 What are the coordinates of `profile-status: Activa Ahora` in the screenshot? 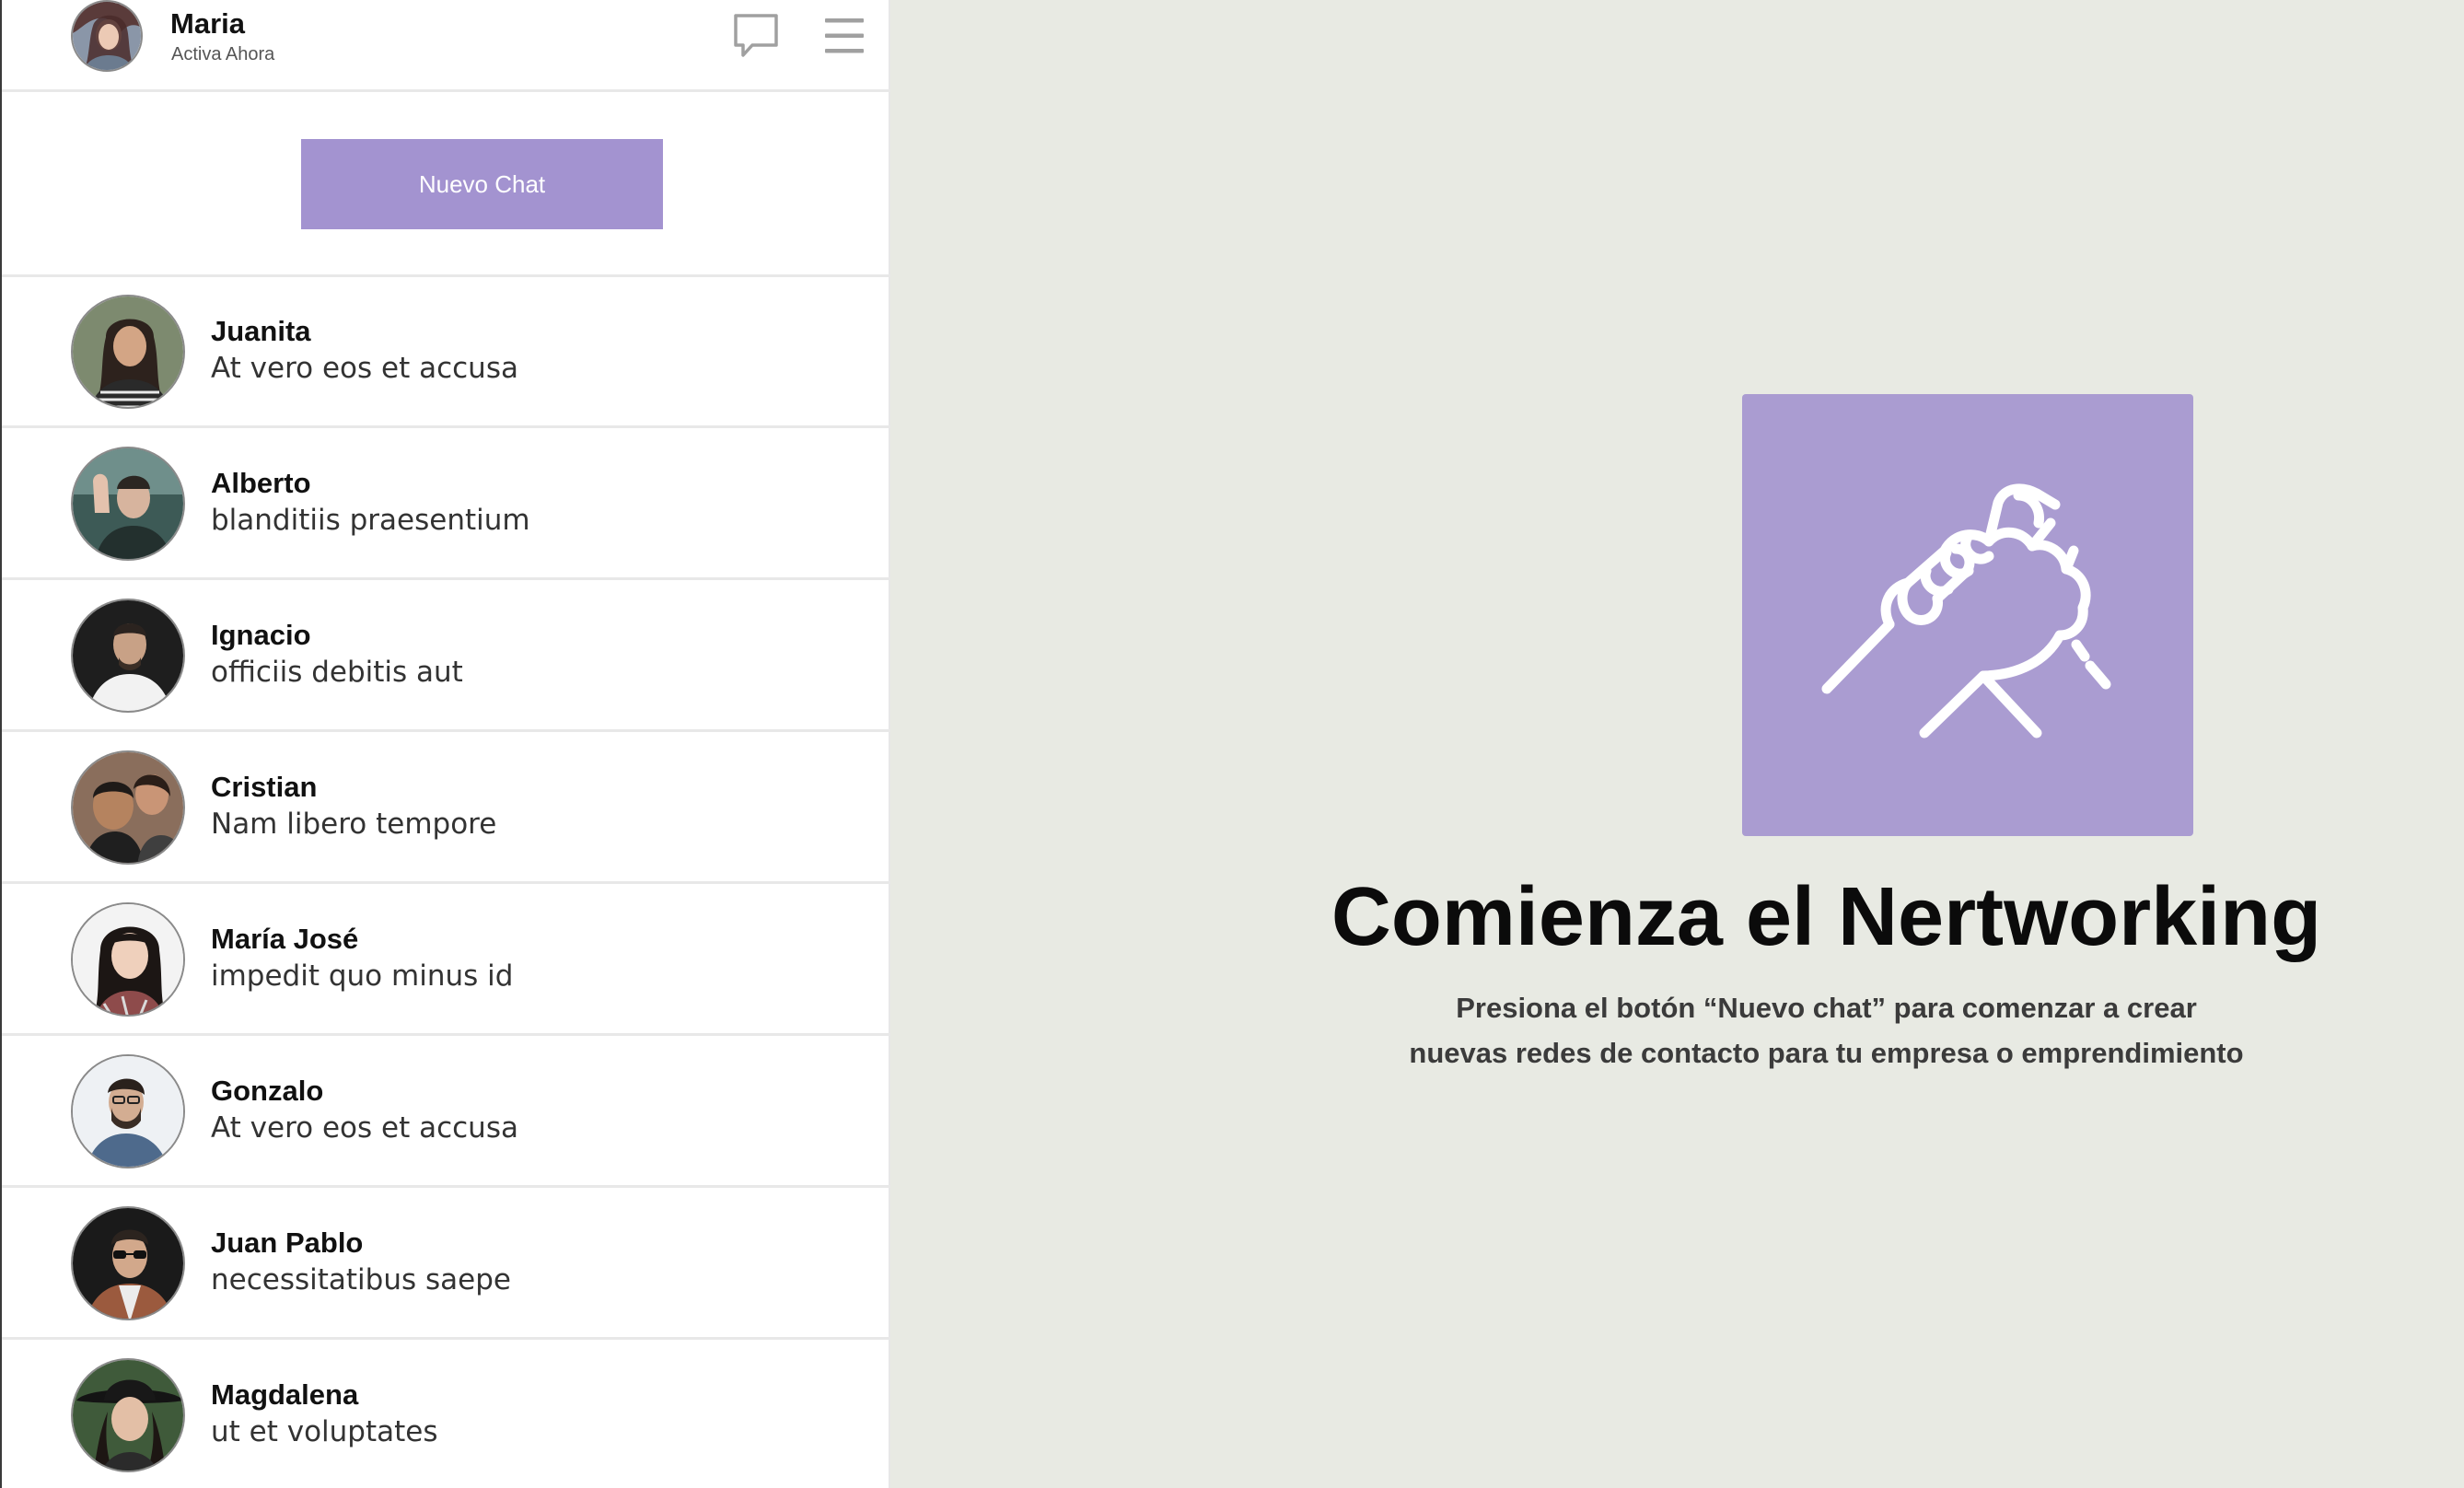 It's located at (223, 54).